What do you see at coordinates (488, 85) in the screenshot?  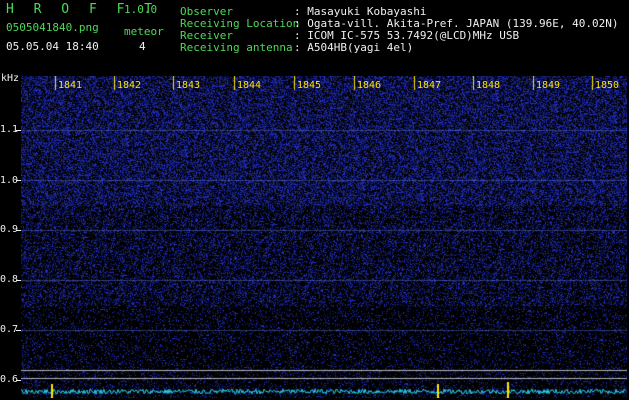 I see `time-label: 1848` at bounding box center [488, 85].